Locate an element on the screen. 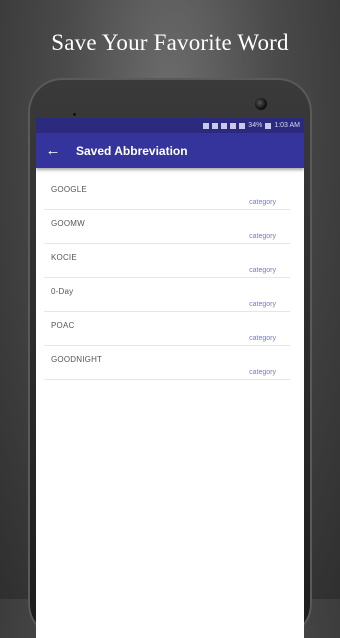 The height and width of the screenshot is (638, 340). list-item: POAC category is located at coordinates (167, 329).